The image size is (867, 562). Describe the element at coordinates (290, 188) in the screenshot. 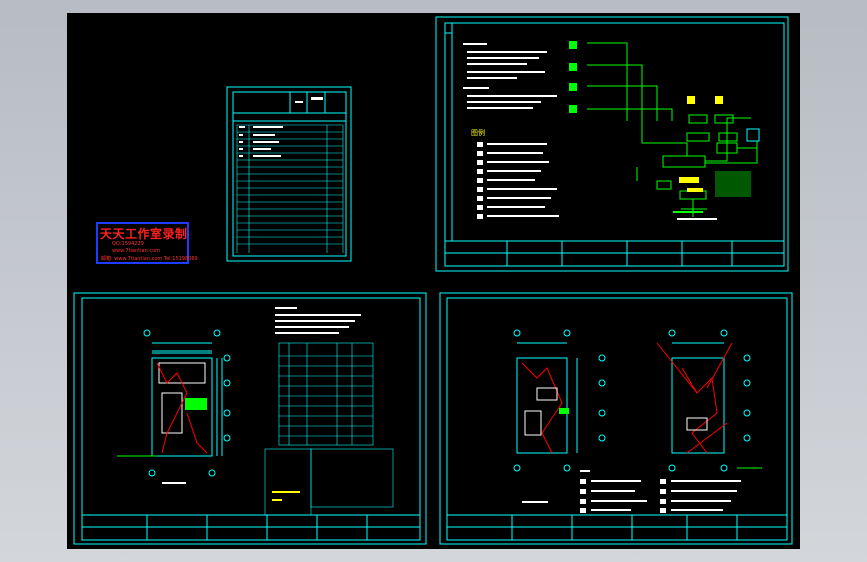

I see `index-table-rows` at that location.